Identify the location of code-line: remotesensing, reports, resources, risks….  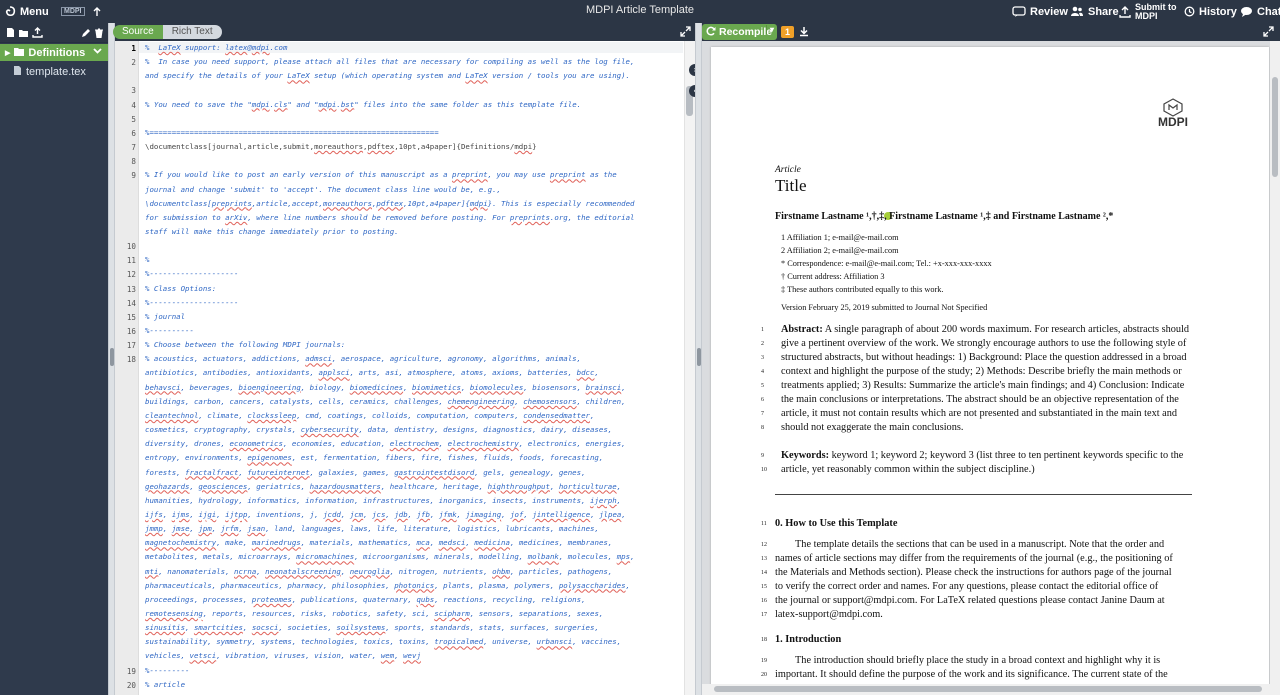
(374, 614).